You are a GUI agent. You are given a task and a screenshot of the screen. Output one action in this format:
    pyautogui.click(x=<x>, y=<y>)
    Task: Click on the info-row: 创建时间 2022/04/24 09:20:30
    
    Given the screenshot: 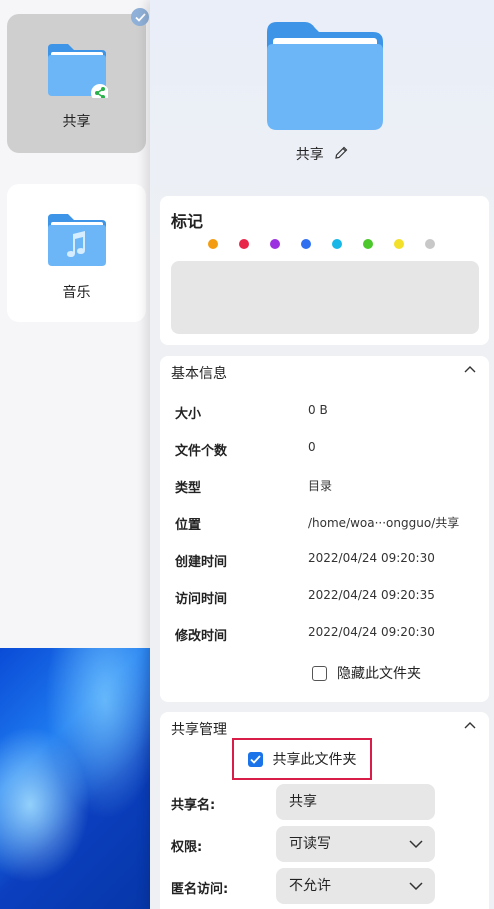 What is the action you would take?
    pyautogui.click(x=330, y=561)
    